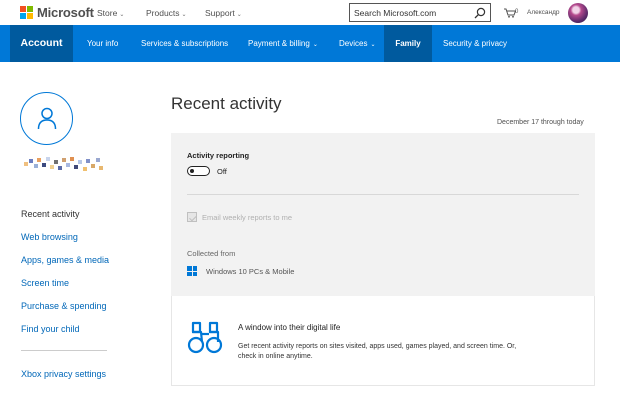  I want to click on tab-payment-billing: Payment & billing ⌄, so click(283, 43).